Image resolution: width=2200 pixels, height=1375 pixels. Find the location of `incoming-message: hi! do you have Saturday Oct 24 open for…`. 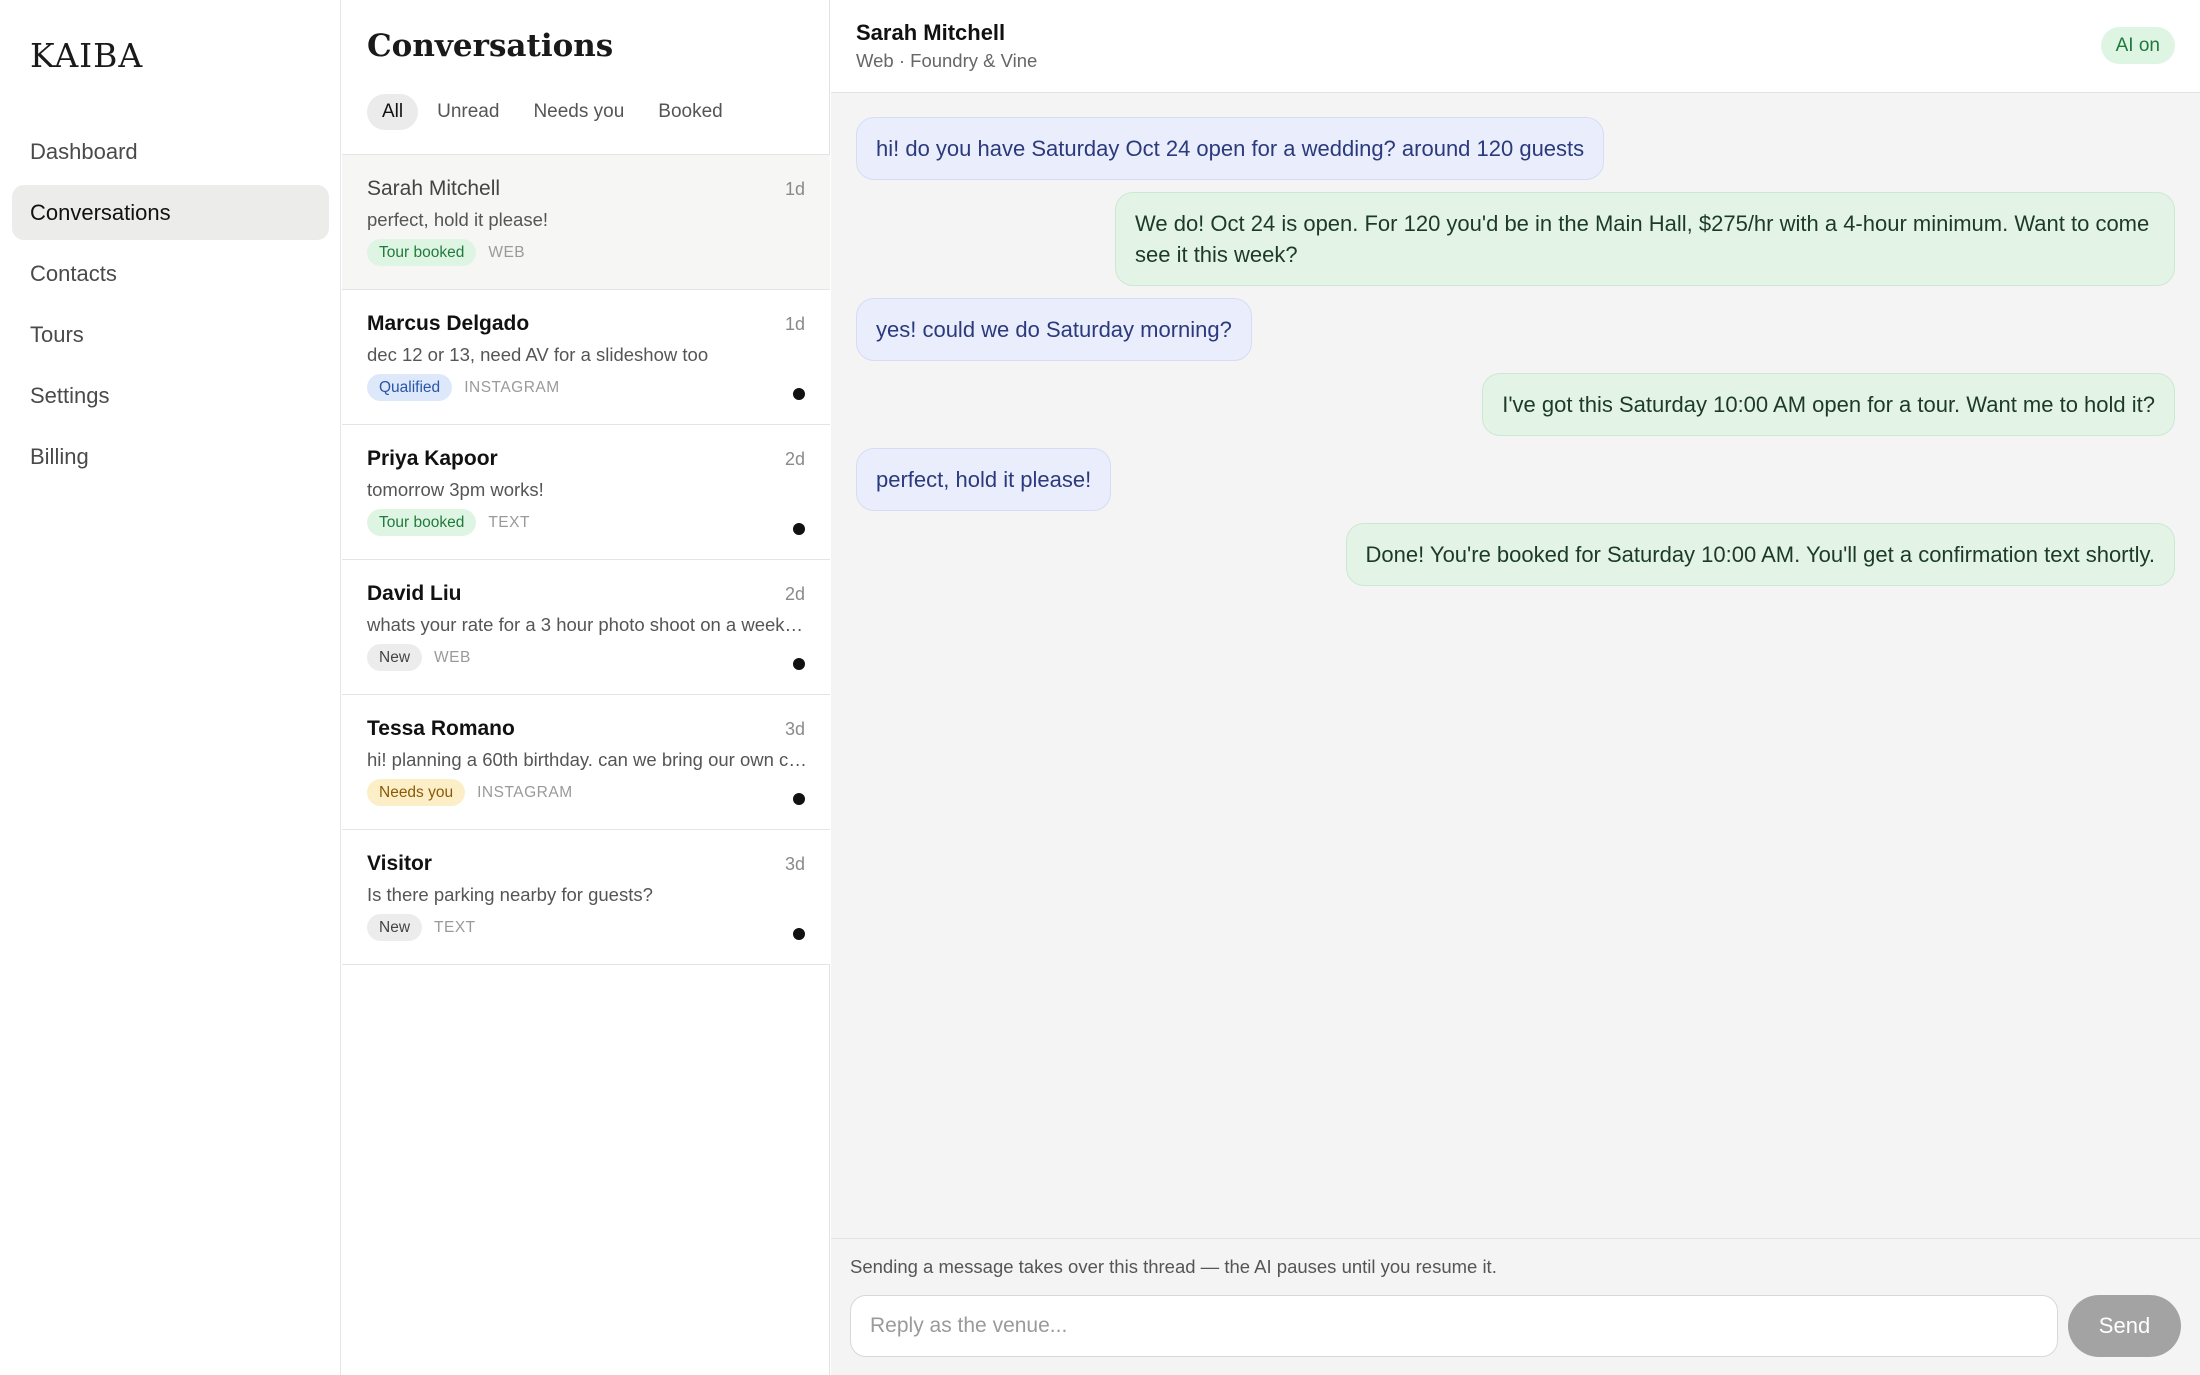

incoming-message: hi! do you have Saturday Oct 24 open for… is located at coordinates (1230, 148).